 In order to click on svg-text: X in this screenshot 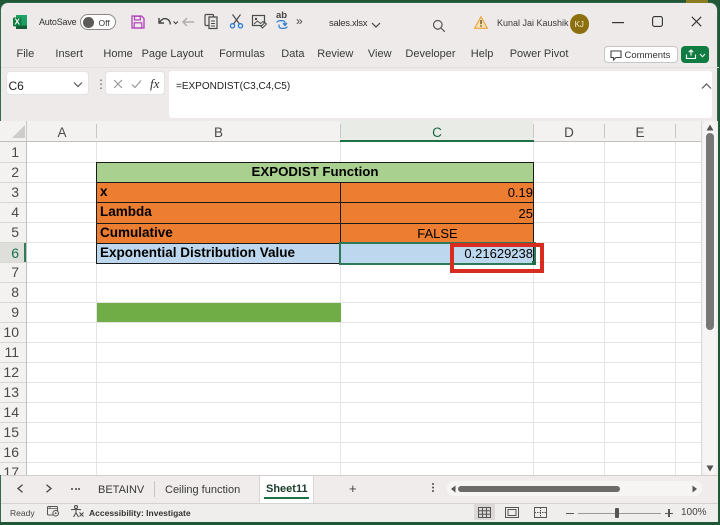, I will do `click(18, 21)`.